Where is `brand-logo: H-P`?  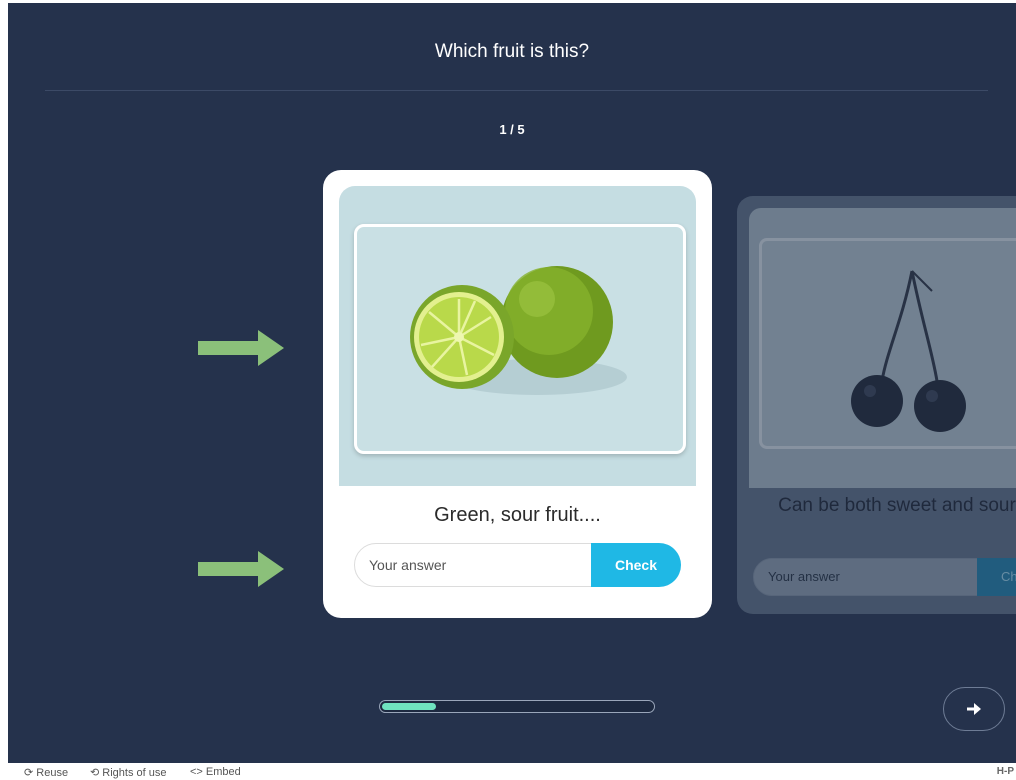
brand-logo: H-P is located at coordinates (1005, 771).